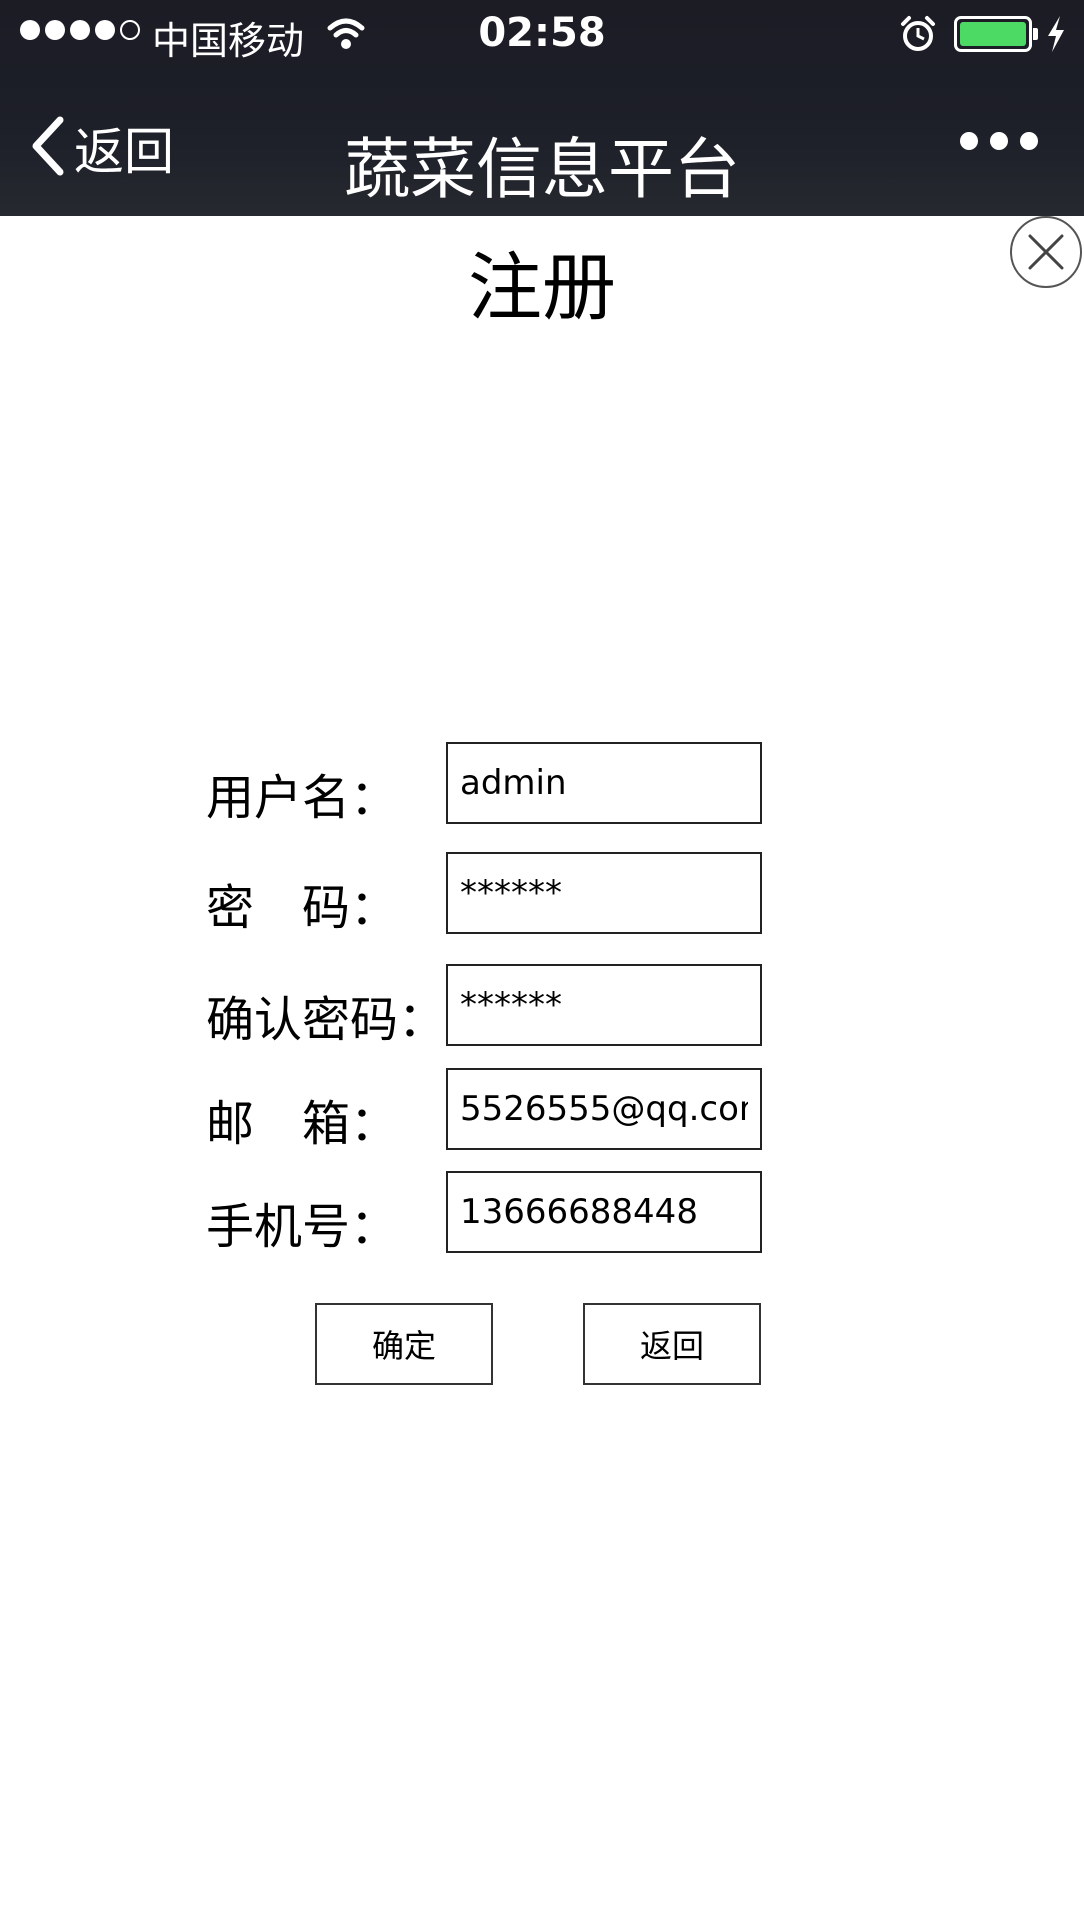 Image resolution: width=1084 pixels, height=1920 pixels. I want to click on email-input, so click(604, 1109).